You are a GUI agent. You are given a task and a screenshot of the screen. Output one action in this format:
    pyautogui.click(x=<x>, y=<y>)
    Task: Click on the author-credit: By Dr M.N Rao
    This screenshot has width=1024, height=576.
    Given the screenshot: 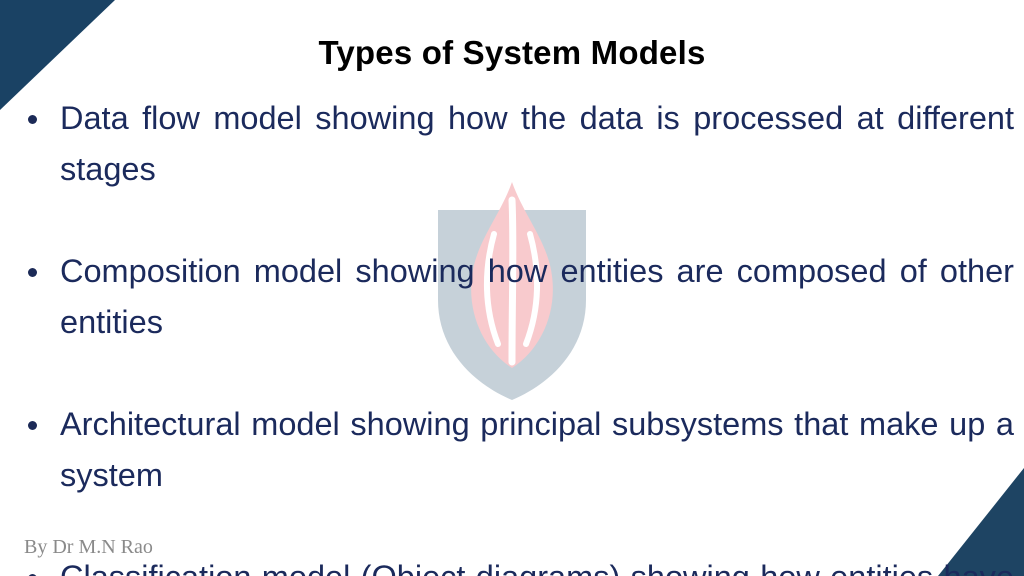 What is the action you would take?
    pyautogui.click(x=88, y=547)
    